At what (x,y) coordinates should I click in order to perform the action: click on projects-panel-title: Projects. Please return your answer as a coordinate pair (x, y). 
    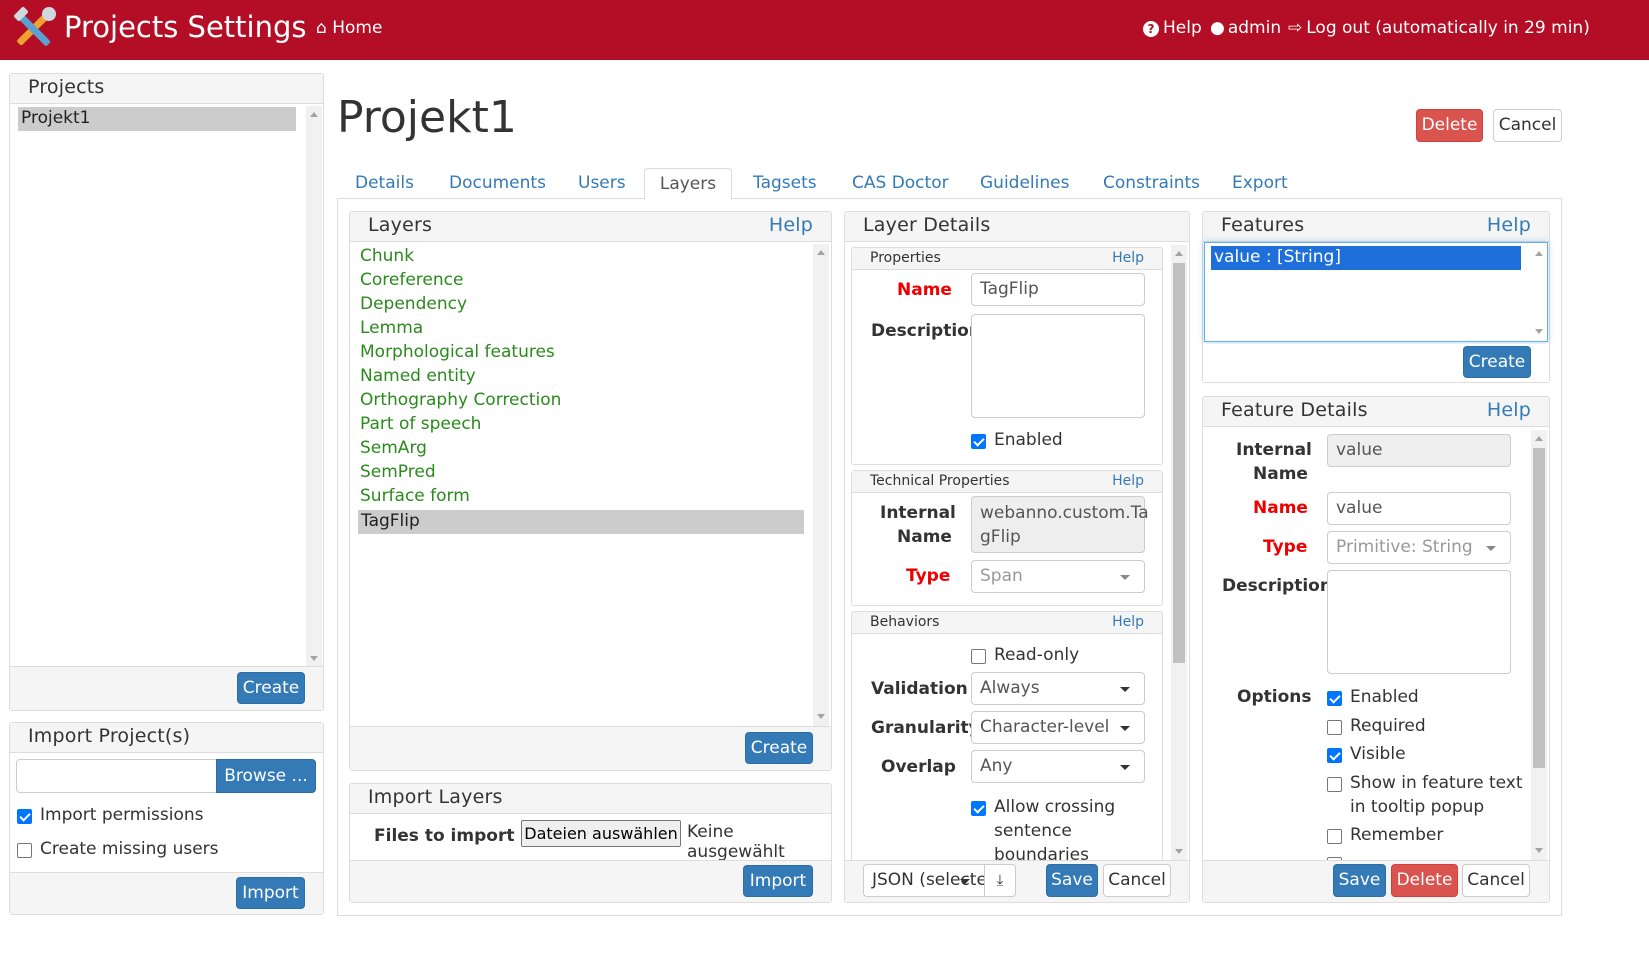
    Looking at the image, I should click on (66, 87).